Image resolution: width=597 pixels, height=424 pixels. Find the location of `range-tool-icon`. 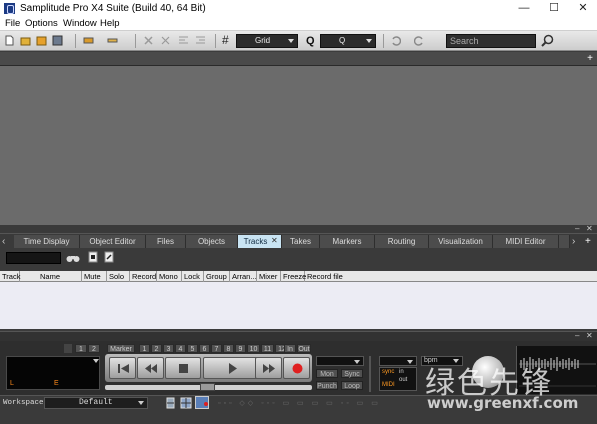

range-tool-icon is located at coordinates (112, 40).